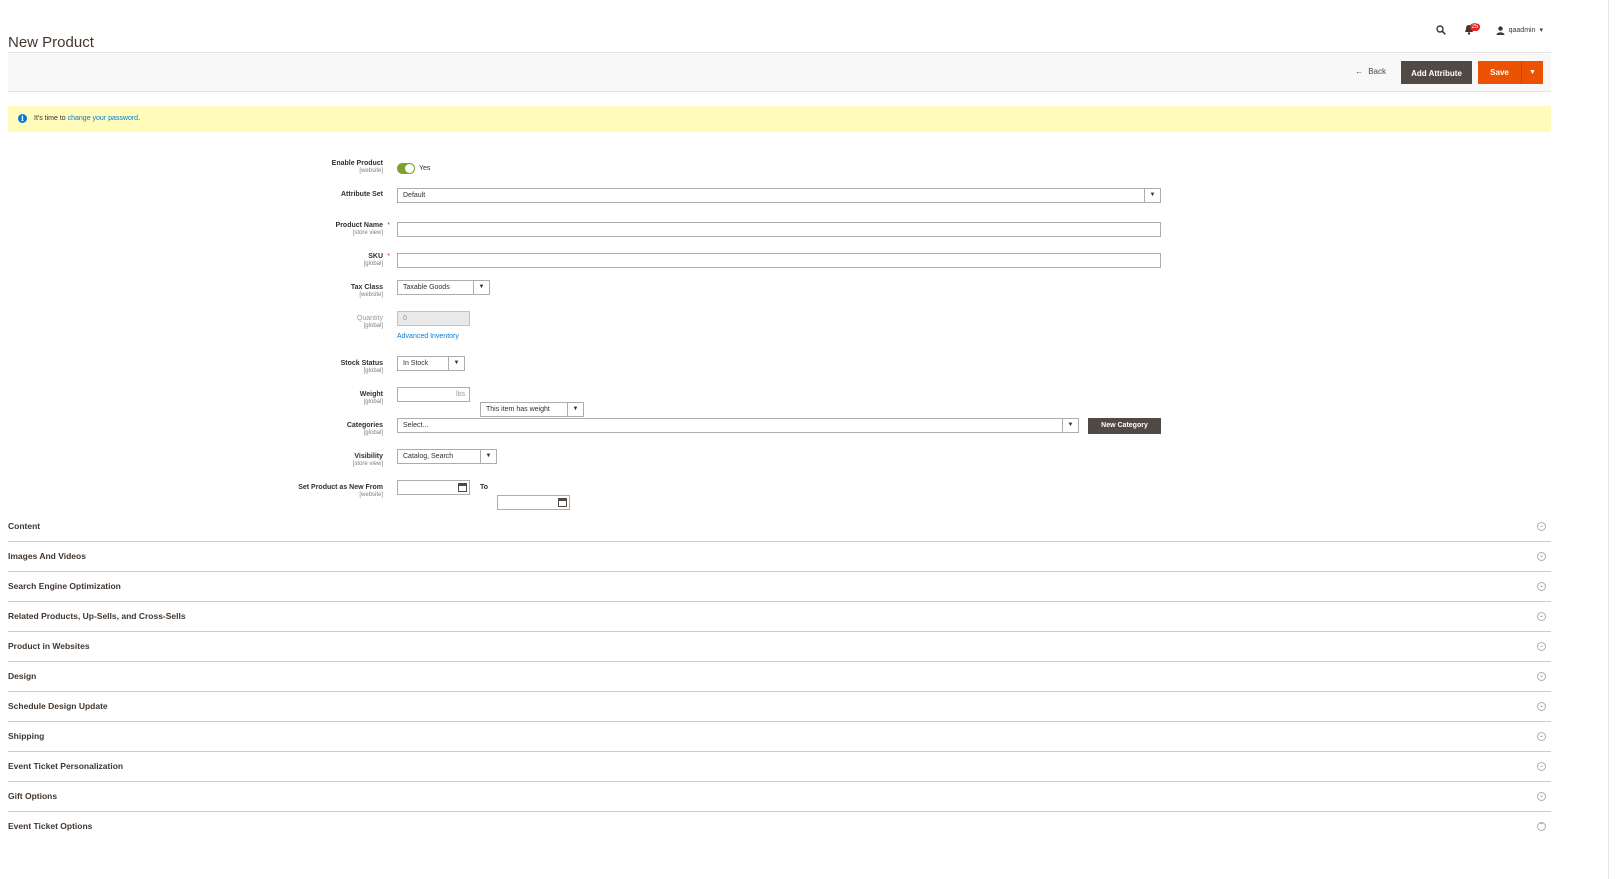 This screenshot has height=879, width=1615. I want to click on section-gift-options: Gift Options ⌄, so click(779, 797).